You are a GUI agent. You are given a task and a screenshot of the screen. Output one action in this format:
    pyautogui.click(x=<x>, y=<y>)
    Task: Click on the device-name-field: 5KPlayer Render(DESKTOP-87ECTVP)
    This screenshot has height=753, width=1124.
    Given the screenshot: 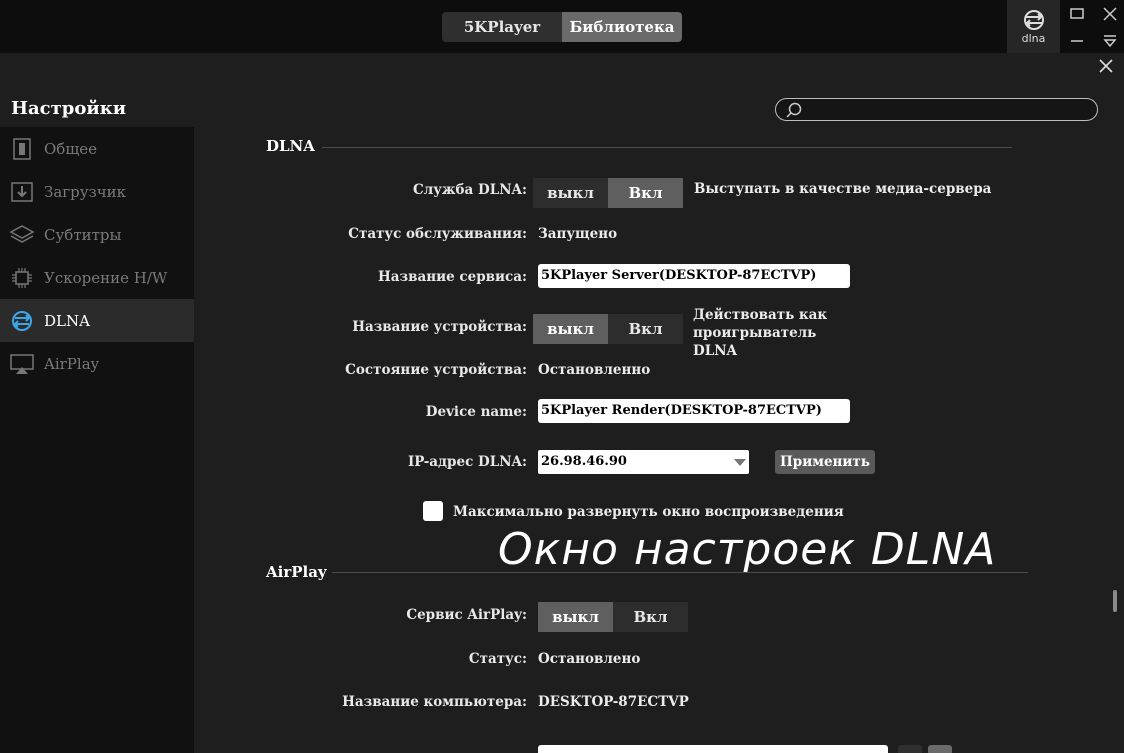 What is the action you would take?
    pyautogui.click(x=694, y=411)
    